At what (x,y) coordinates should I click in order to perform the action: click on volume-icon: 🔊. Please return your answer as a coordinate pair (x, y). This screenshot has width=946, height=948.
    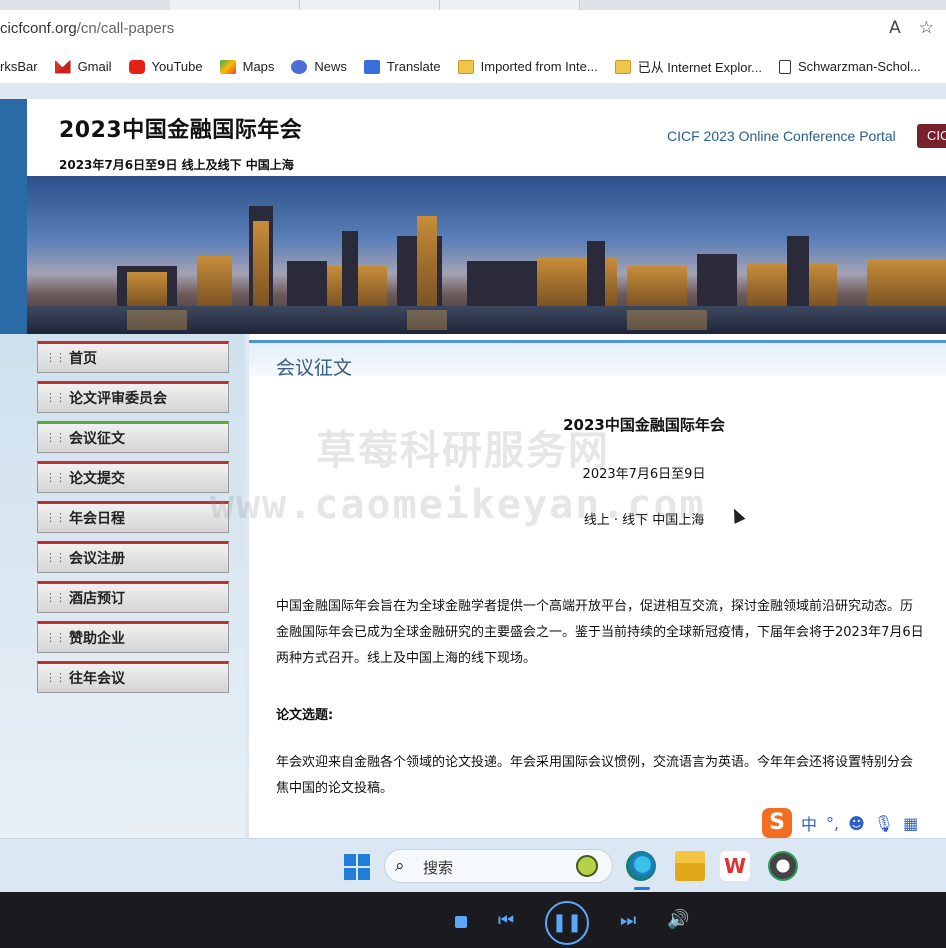
    Looking at the image, I should click on (678, 919).